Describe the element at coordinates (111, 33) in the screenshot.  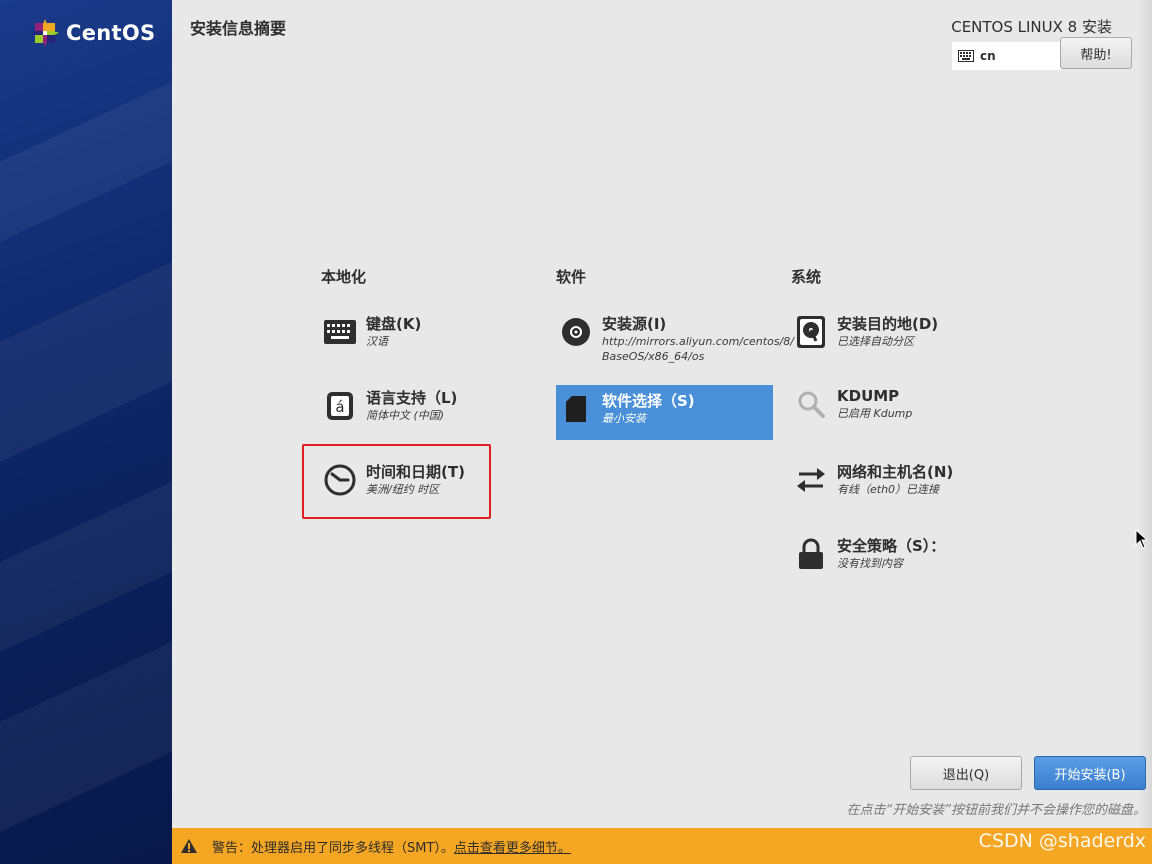
I see `logo-text: CentOS` at that location.